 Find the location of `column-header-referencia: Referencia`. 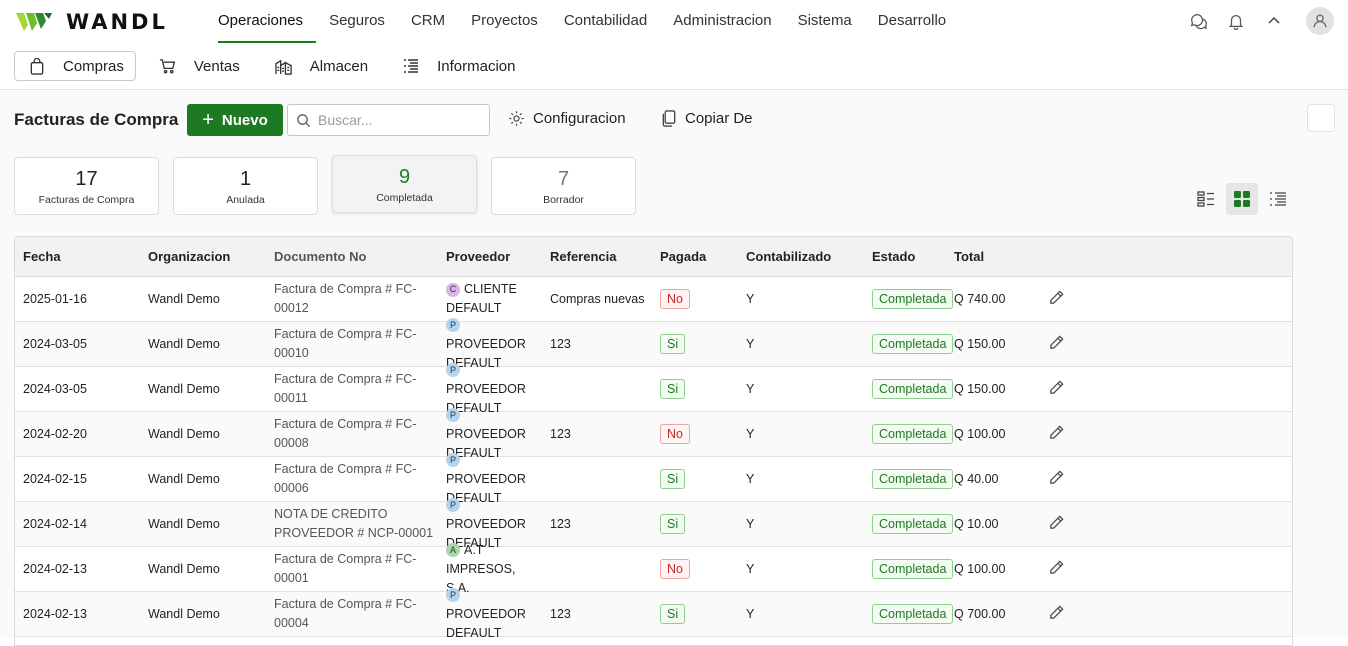

column-header-referencia: Referencia is located at coordinates (597, 256).